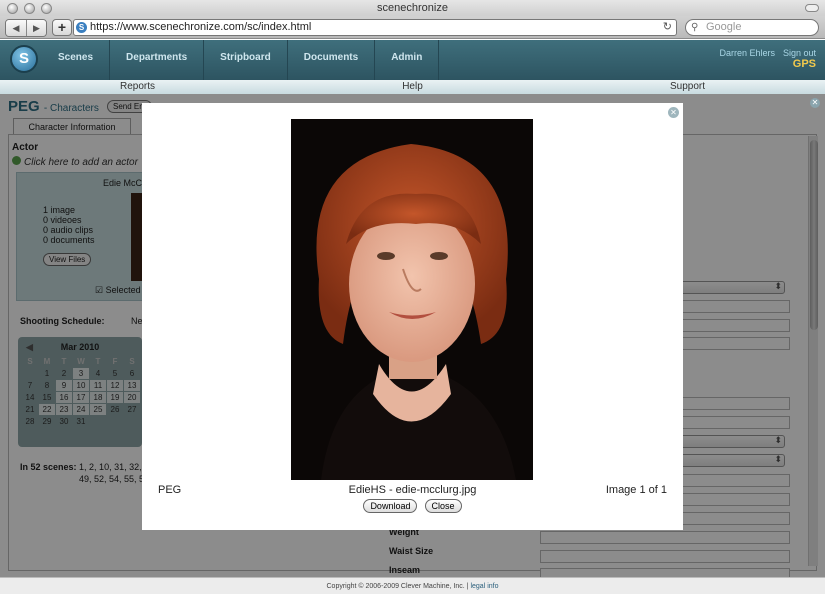 This screenshot has height=594, width=825. Describe the element at coordinates (246, 60) in the screenshot. I see `nav-stripboard: Stripboard` at that location.